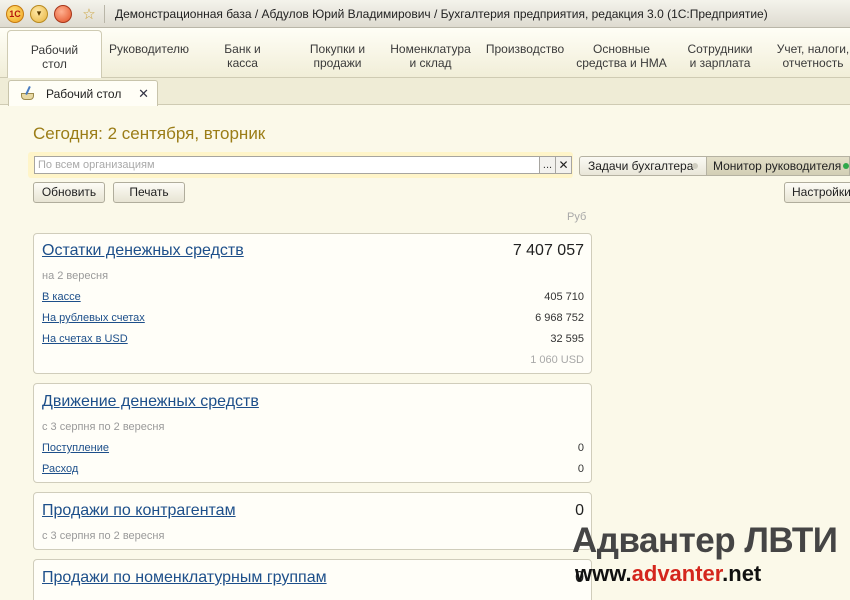  I want to click on organization-filter-input, so click(287, 165).